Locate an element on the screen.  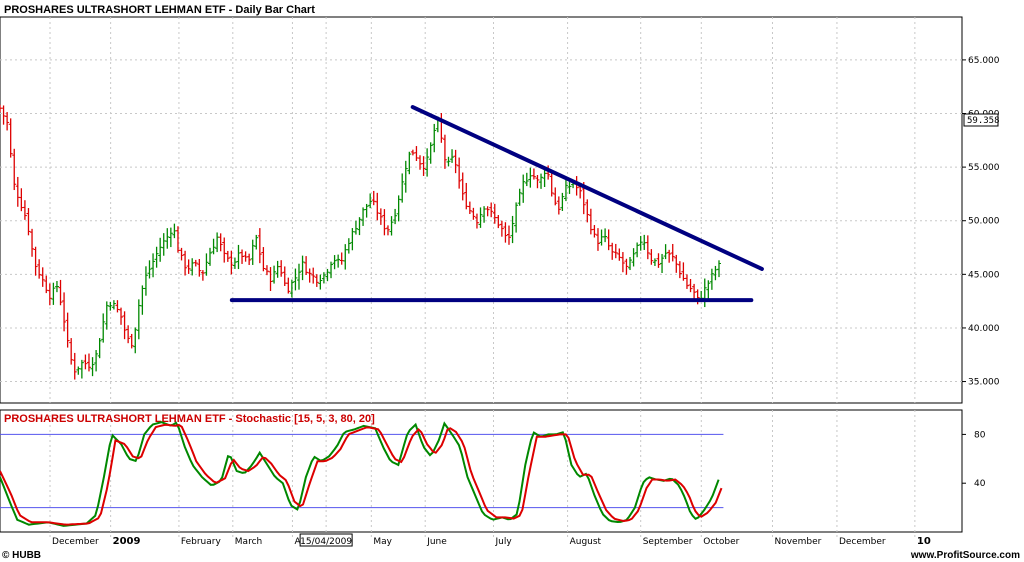
last-value-label: 59.358 is located at coordinates (983, 121).